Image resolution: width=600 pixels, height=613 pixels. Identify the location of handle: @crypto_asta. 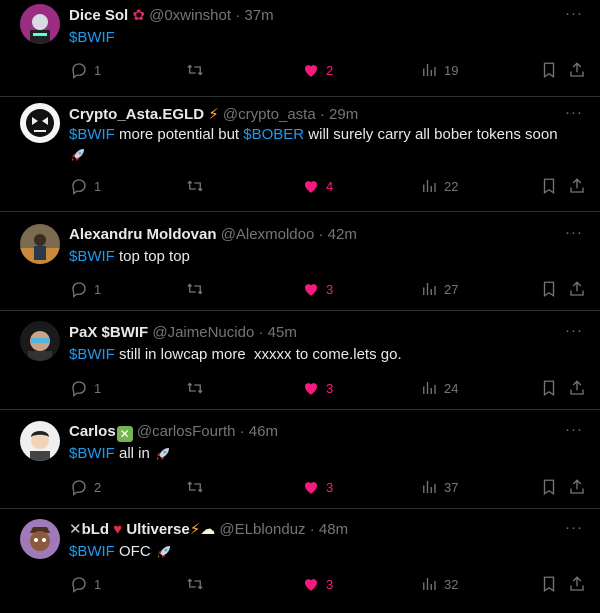
(269, 114).